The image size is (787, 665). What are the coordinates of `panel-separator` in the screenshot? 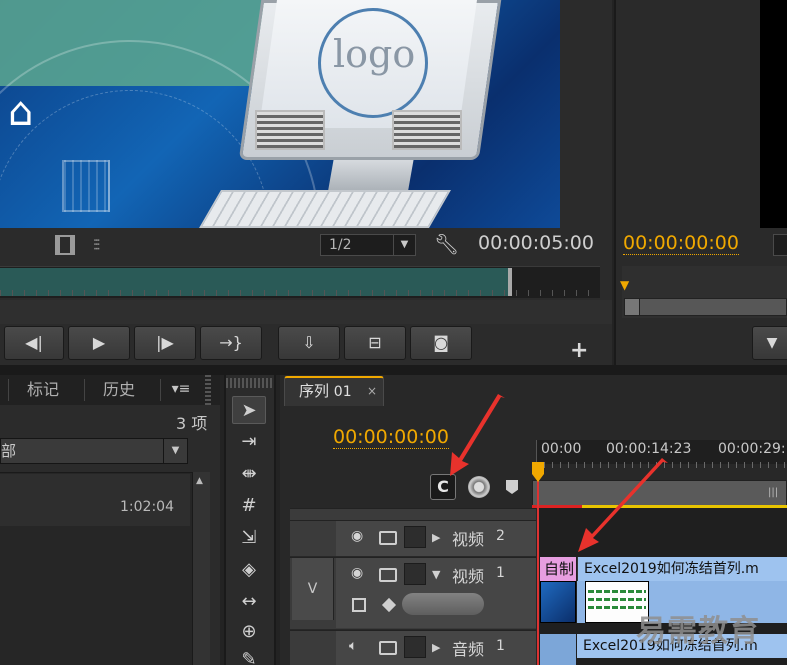 It's located at (393, 370).